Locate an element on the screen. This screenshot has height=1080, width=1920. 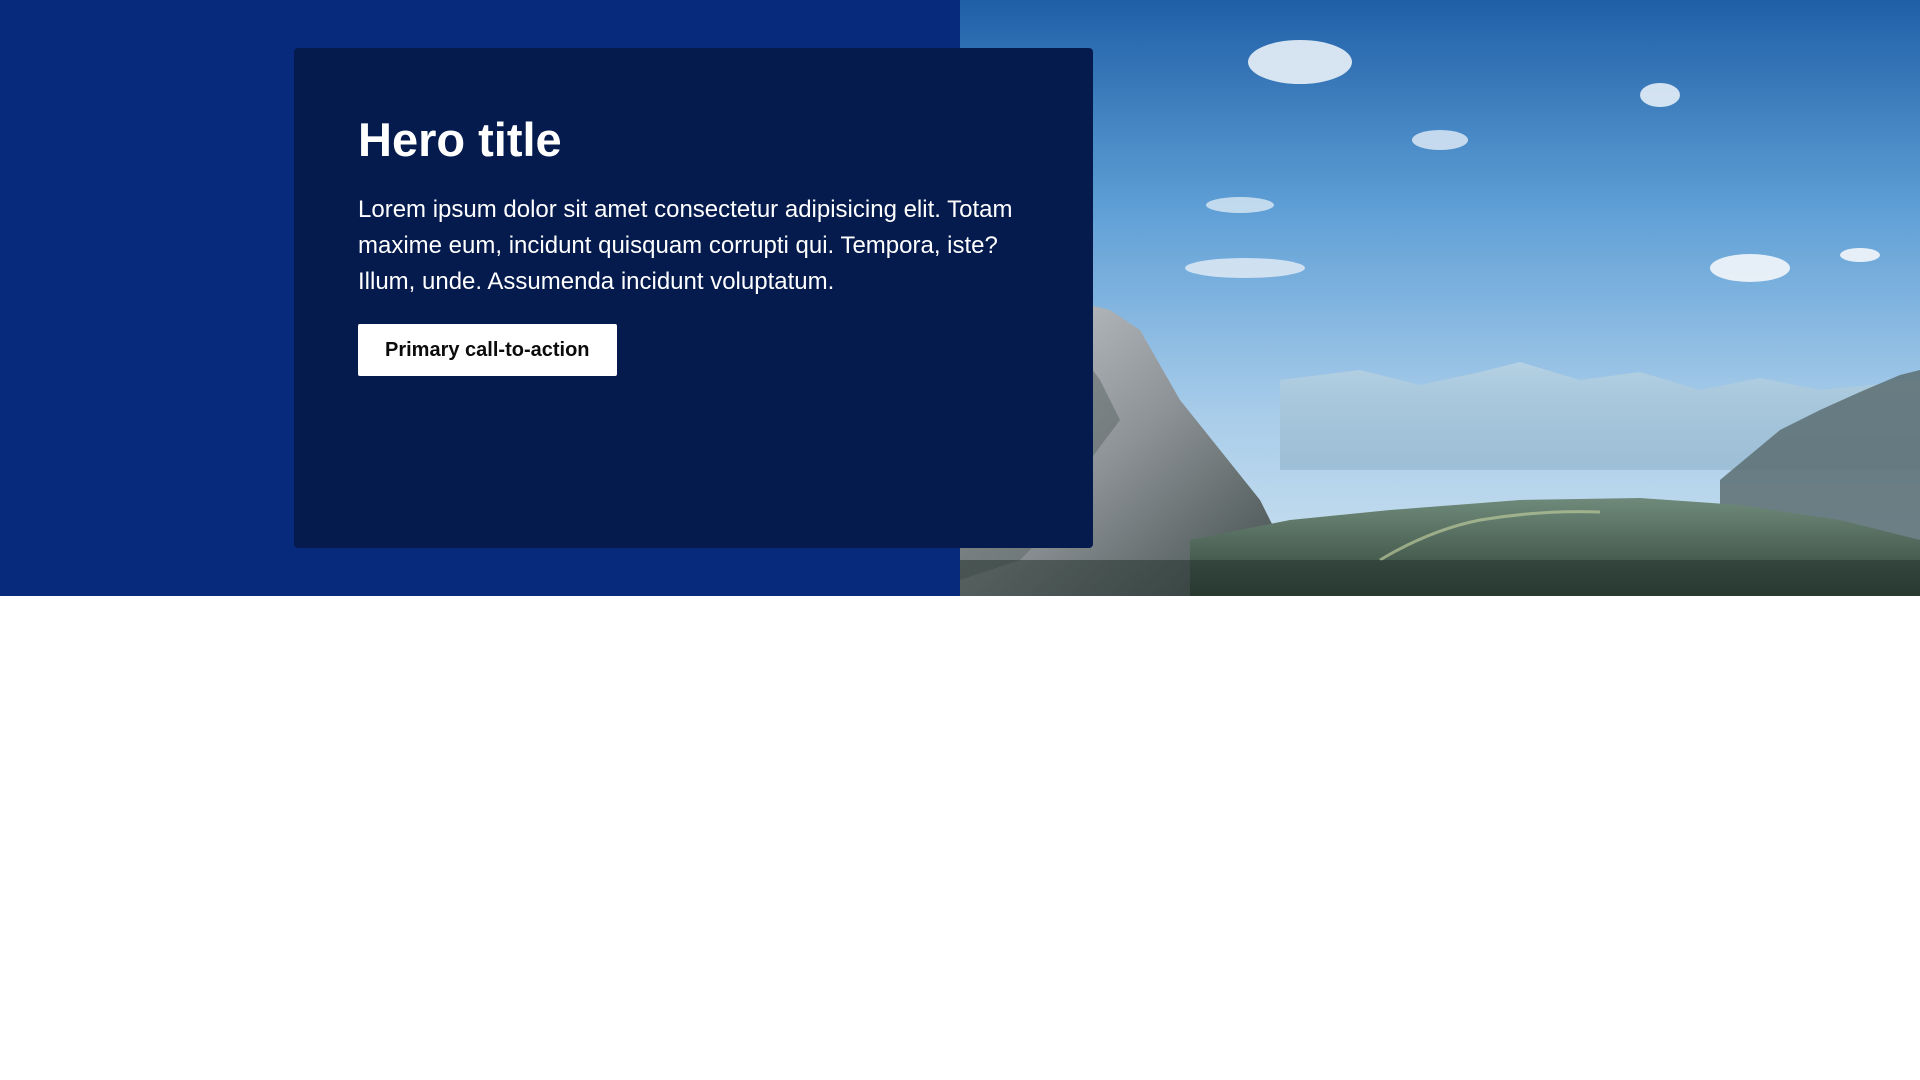
hero-title: Hero title is located at coordinates (460, 139).